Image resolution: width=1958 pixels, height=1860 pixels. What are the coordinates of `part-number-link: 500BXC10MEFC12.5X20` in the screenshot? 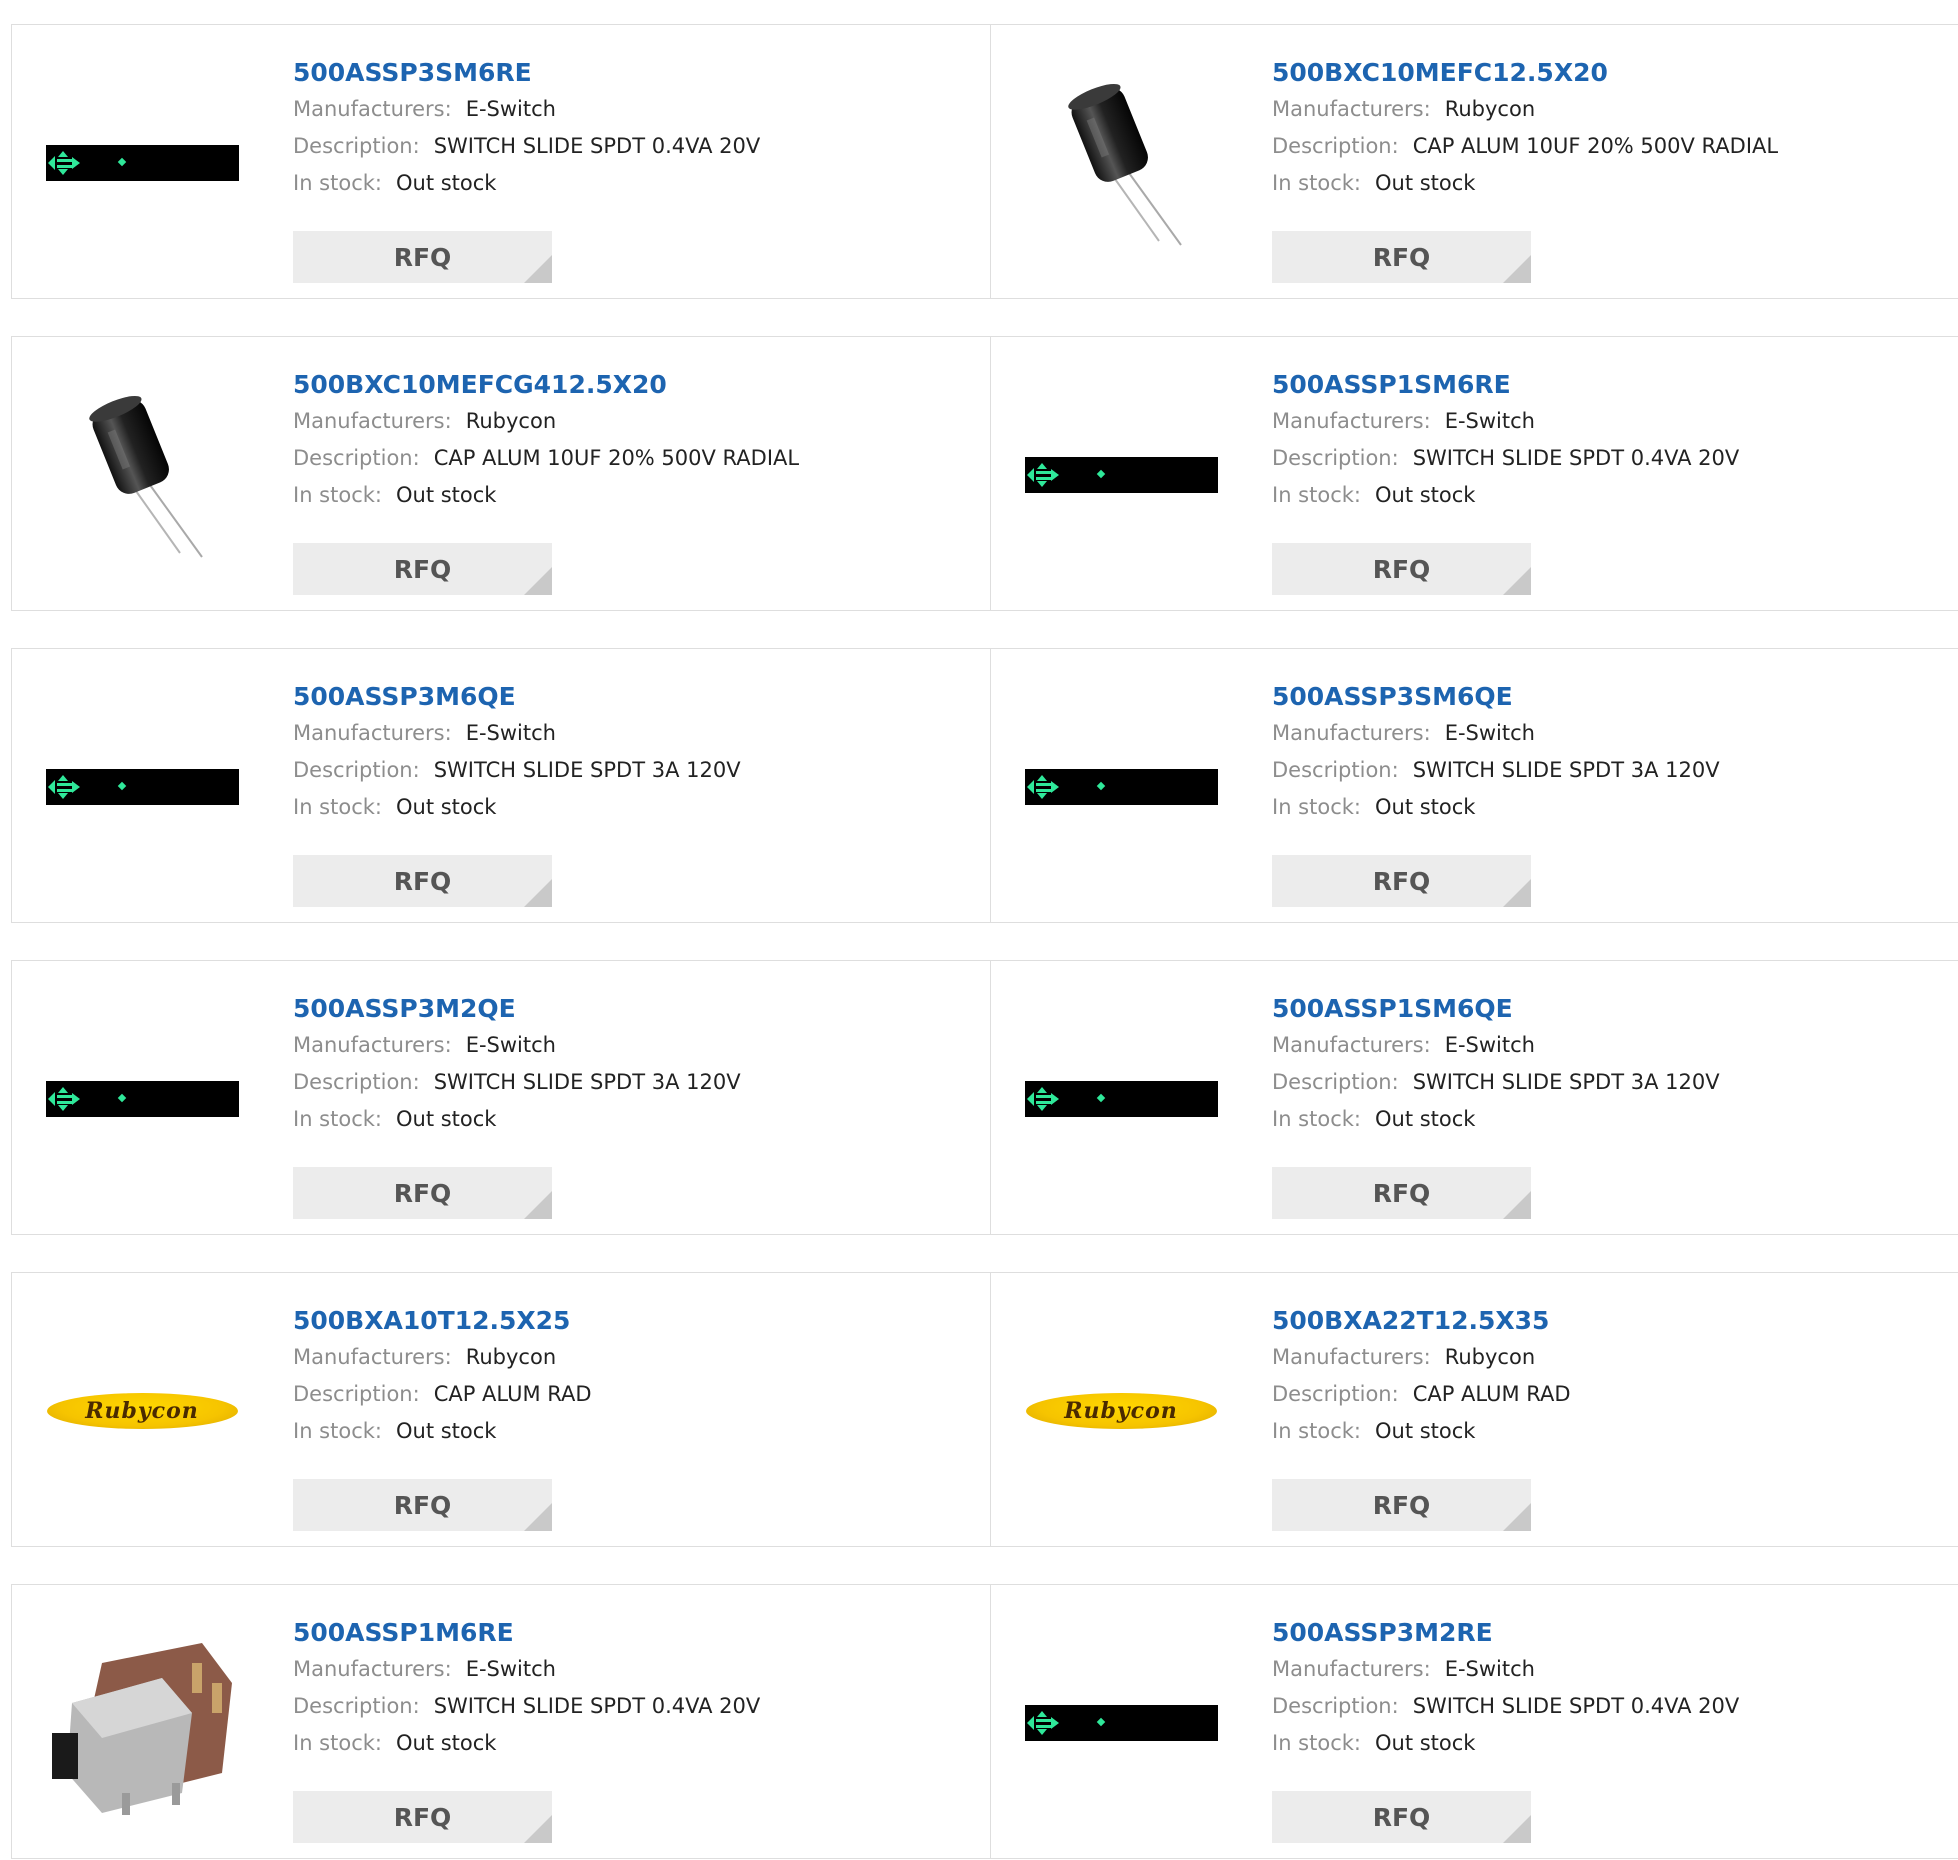 It's located at (1612, 73).